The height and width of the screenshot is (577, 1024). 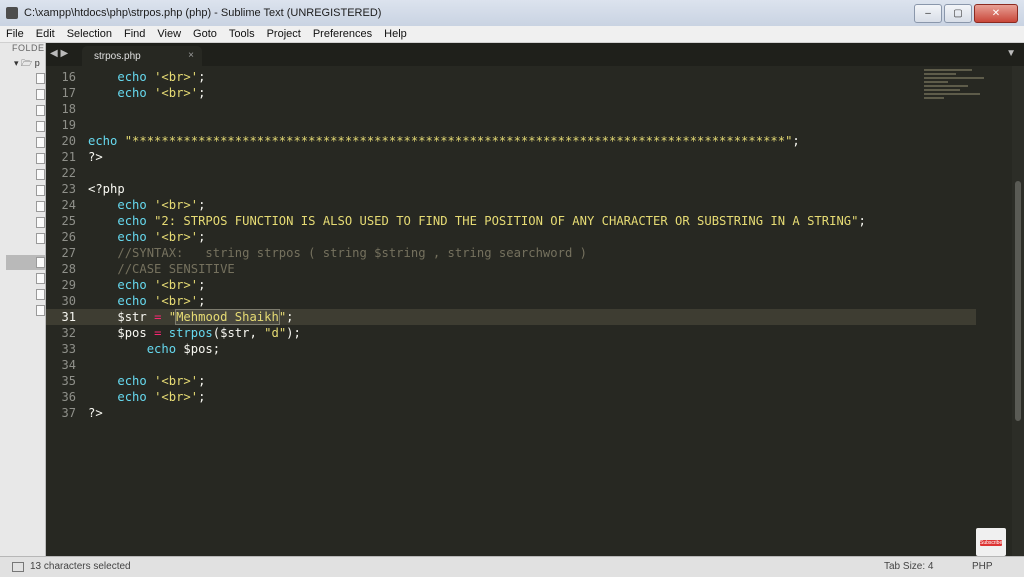 I want to click on maximize-button: ▢, so click(x=958, y=13).